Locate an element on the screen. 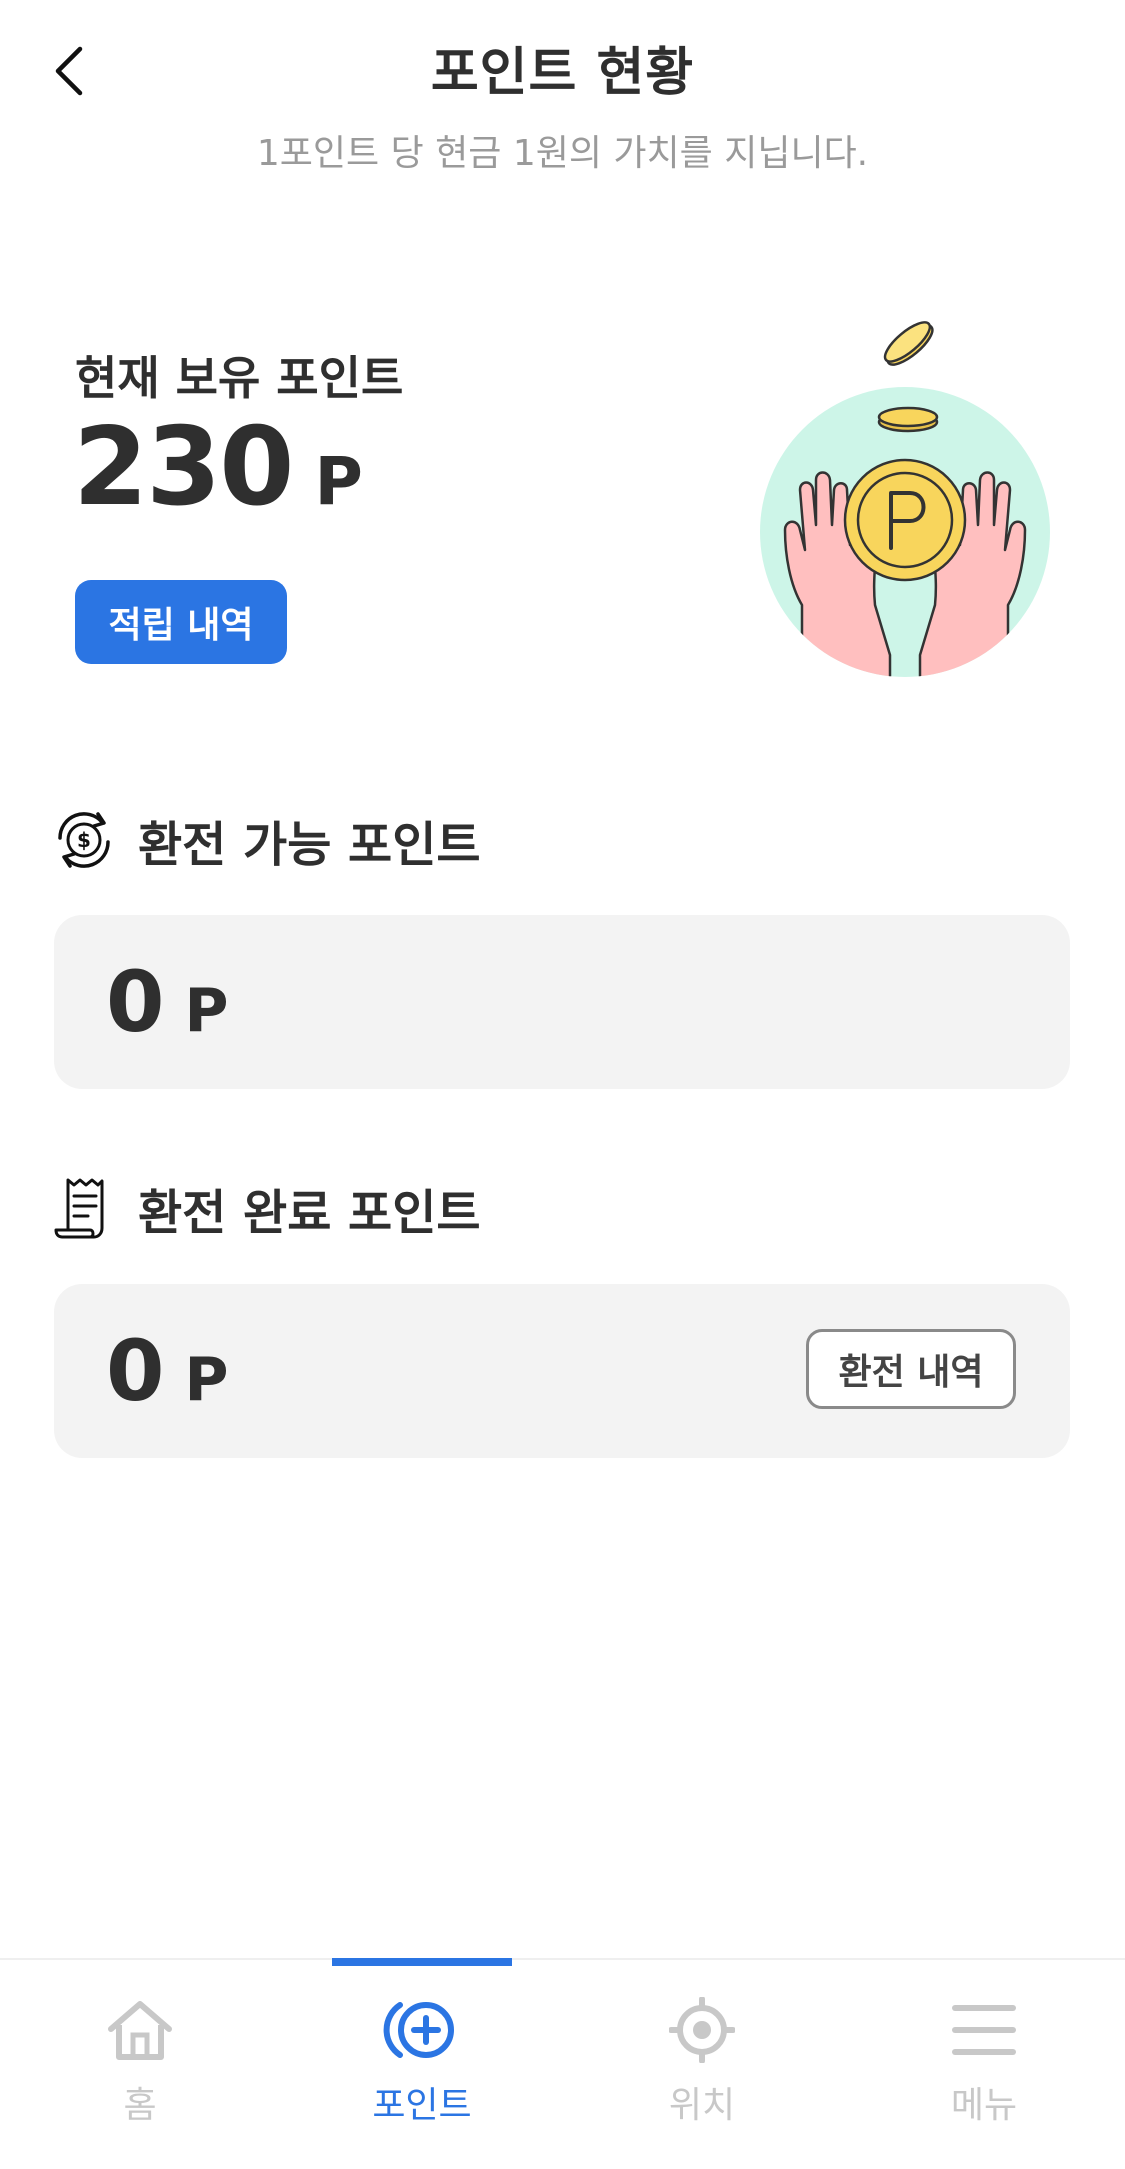 This screenshot has height=2169, width=1125. page-subtitle: 1포인트 당 현금 1원의 가치를 지닙니다. is located at coordinates (562, 153).